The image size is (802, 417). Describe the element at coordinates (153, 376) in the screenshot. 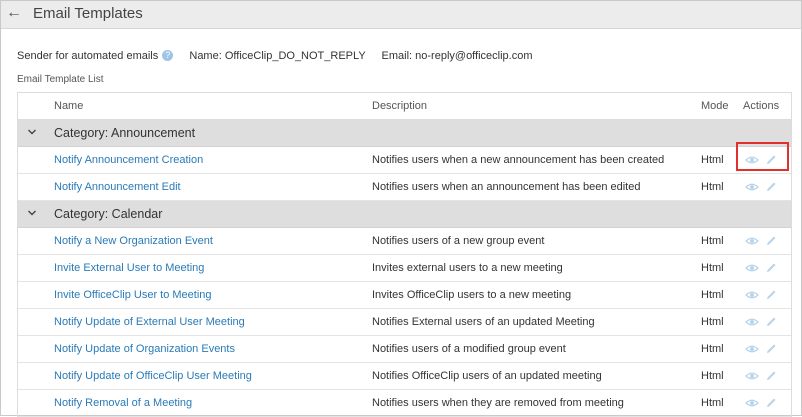

I see `template-name-link: Notify Update of OfficeClip User Meeting` at that location.